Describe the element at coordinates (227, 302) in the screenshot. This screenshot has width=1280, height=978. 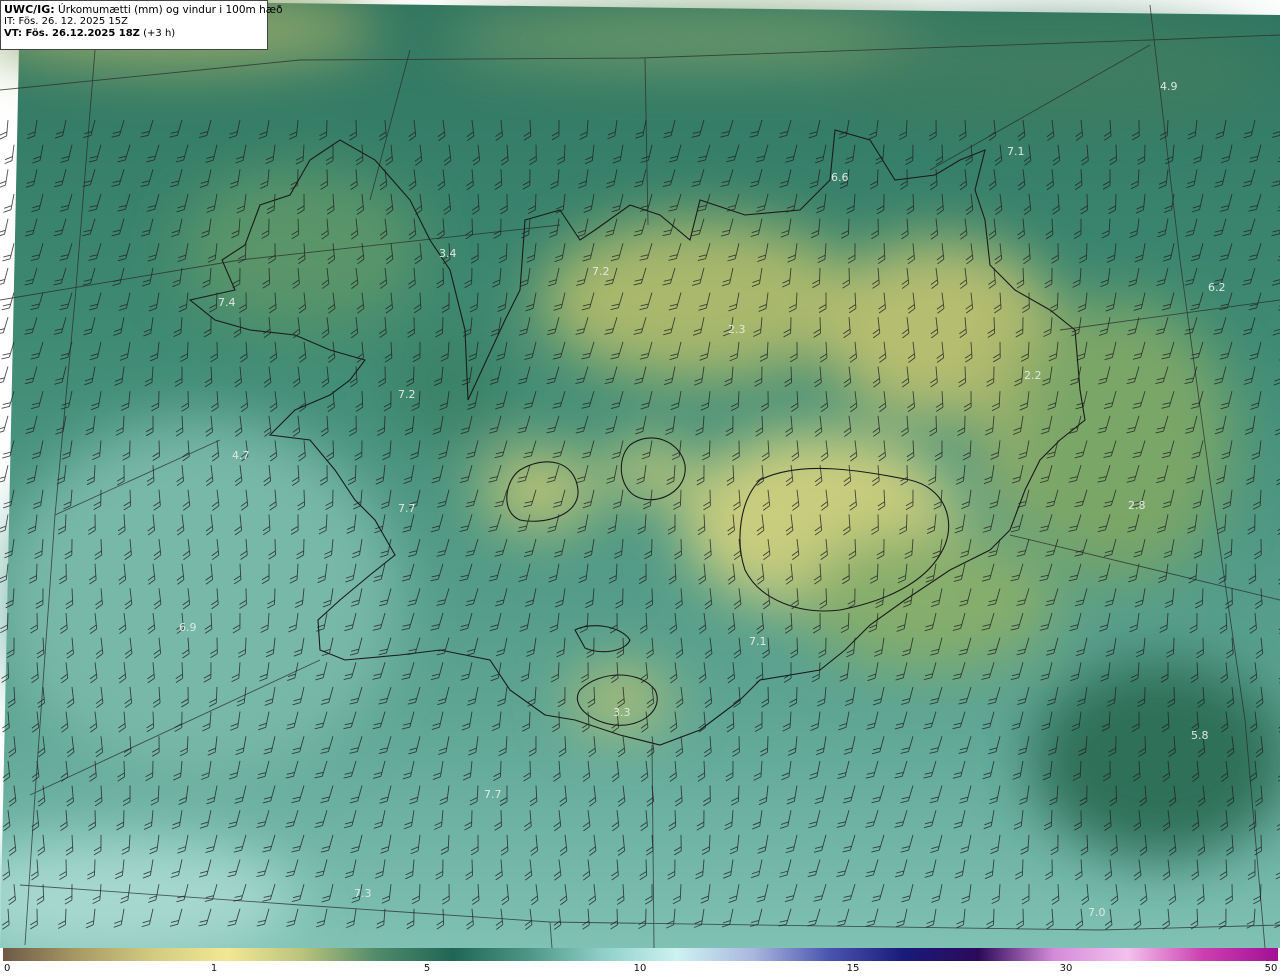
I see `value-label: 7.4` at that location.